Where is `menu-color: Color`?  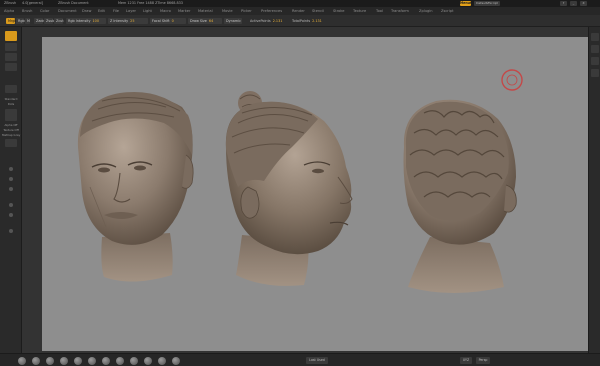
menu-color: Color is located at coordinates (44, 11).